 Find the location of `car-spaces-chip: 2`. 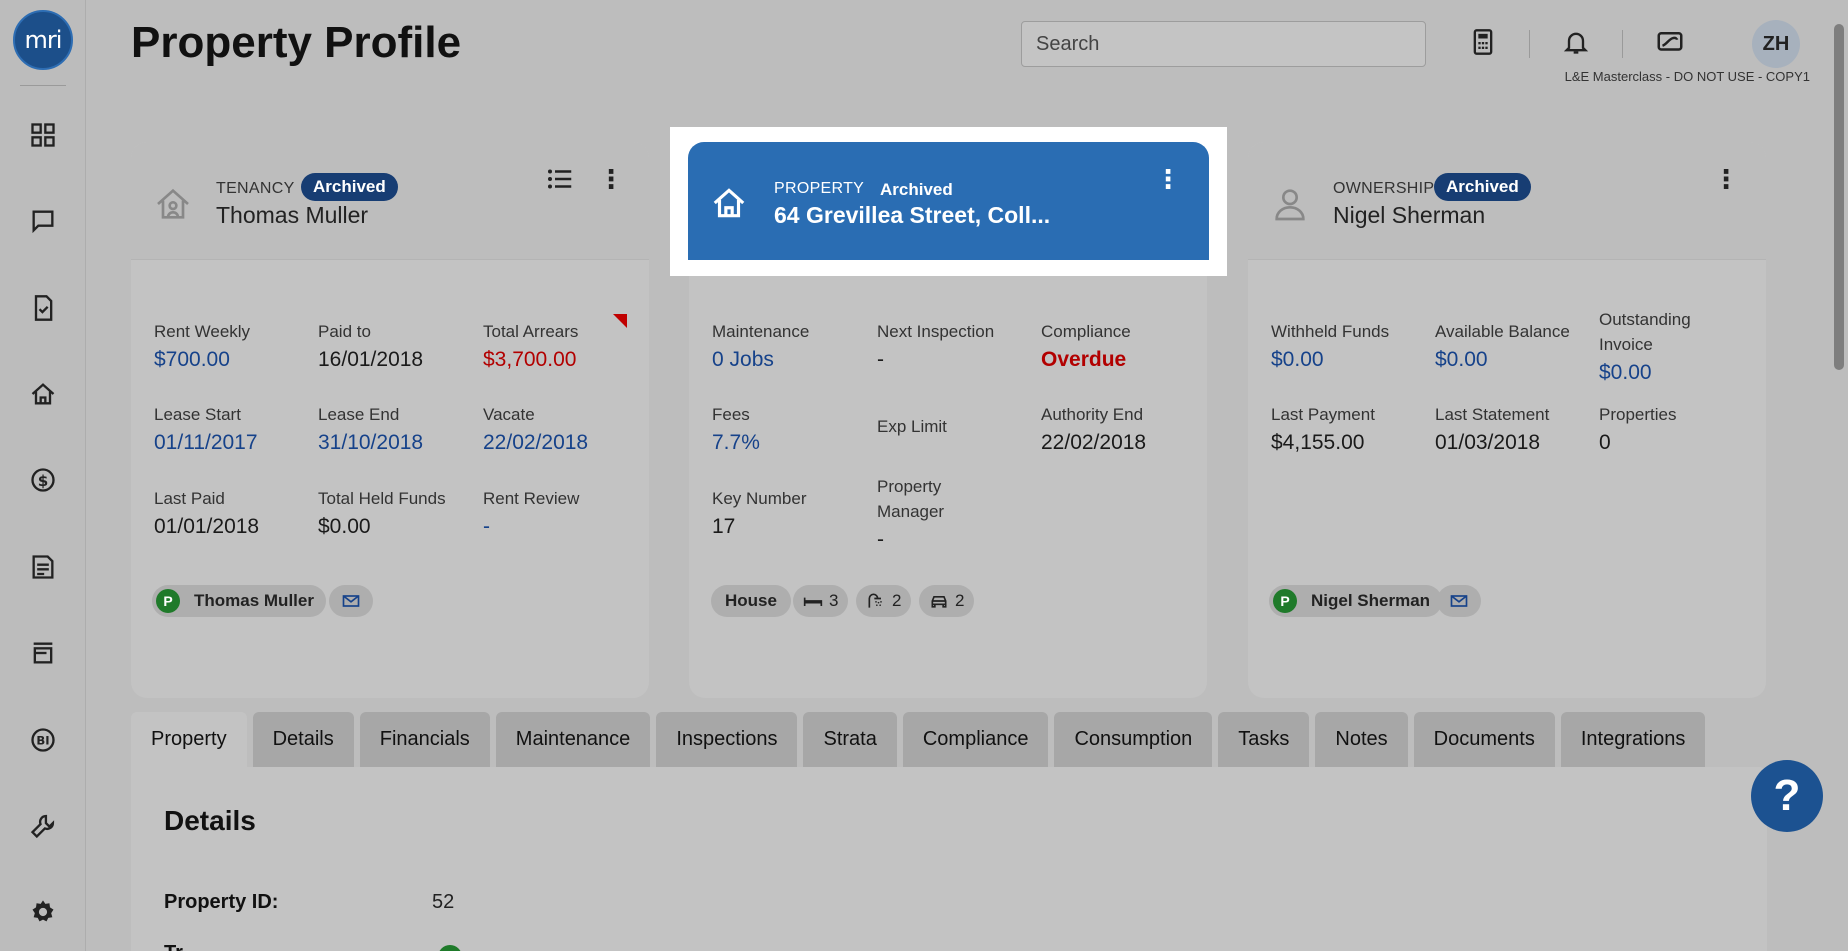

car-spaces-chip: 2 is located at coordinates (947, 601).